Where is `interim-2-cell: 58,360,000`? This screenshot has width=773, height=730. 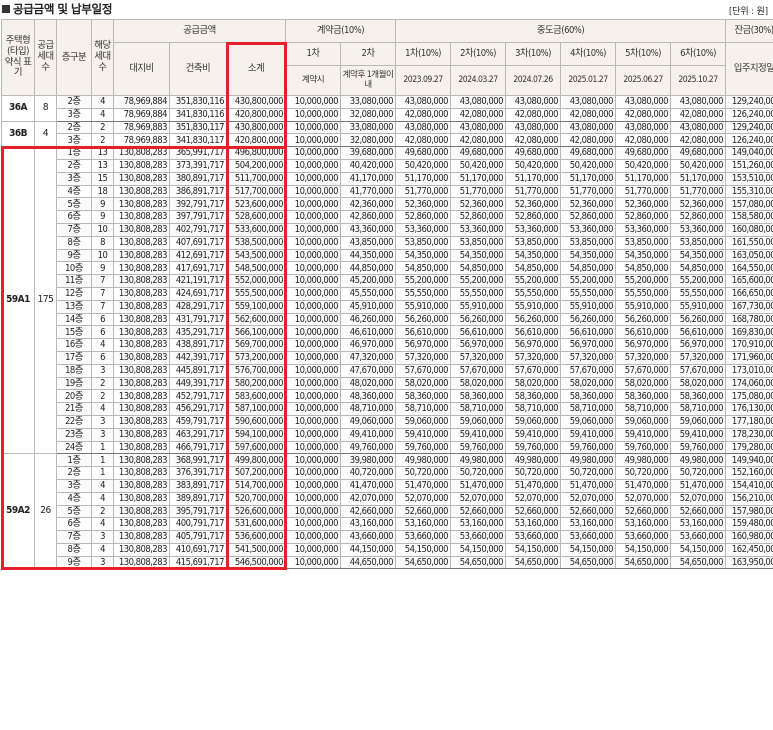
interim-2-cell: 58,360,000 is located at coordinates (478, 396).